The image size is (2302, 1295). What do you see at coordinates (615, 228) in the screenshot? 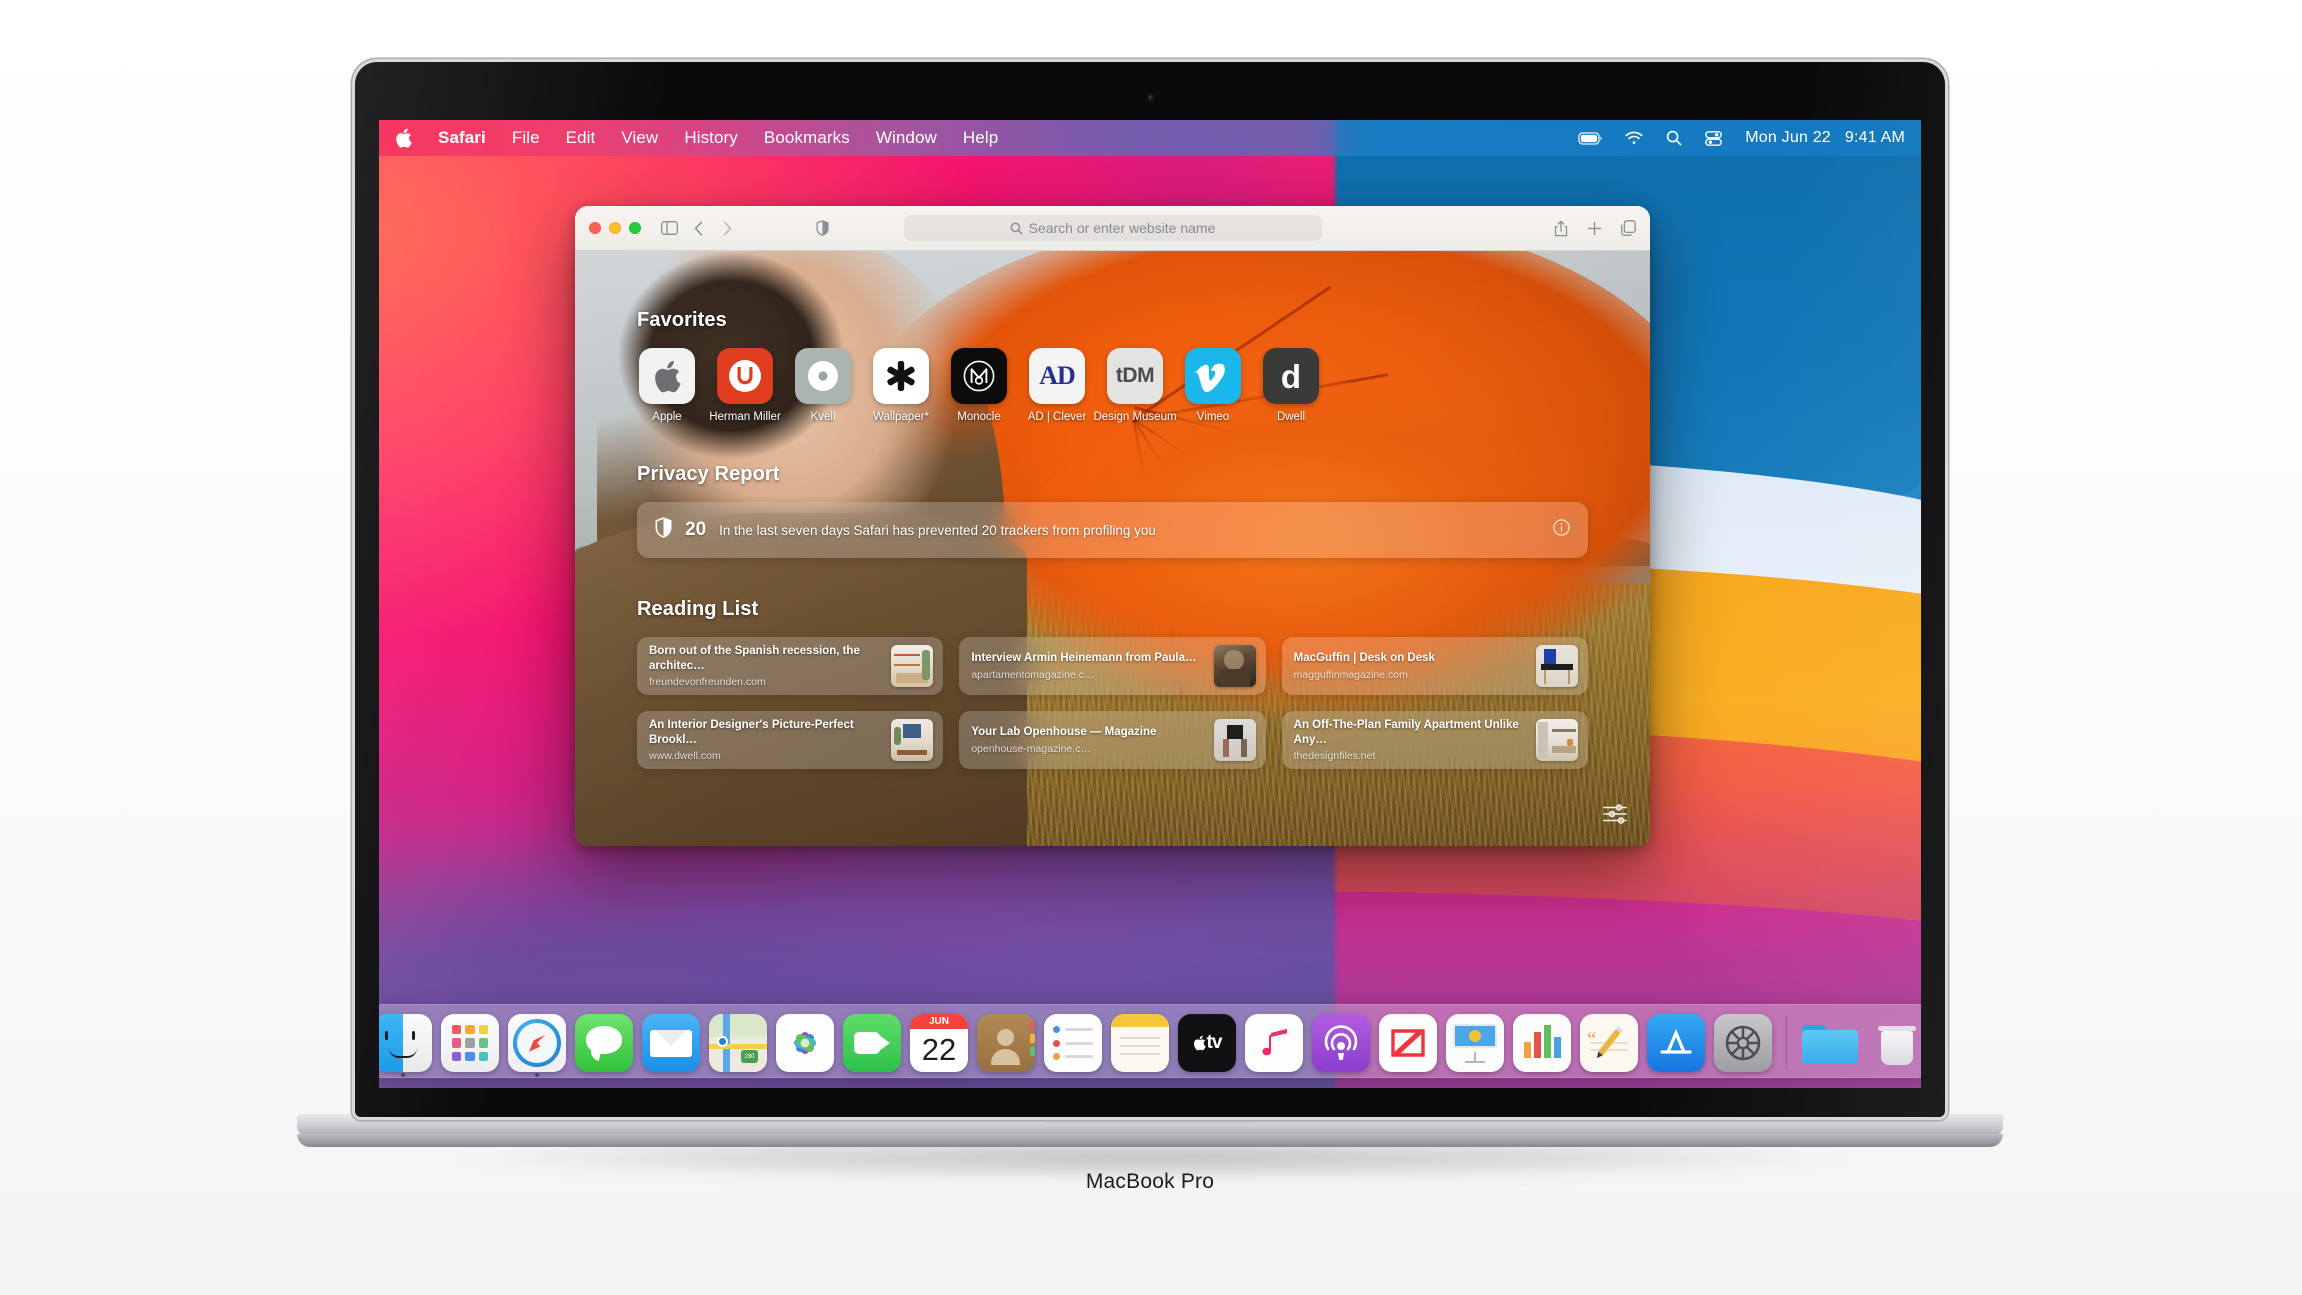
I see `minimize-button` at bounding box center [615, 228].